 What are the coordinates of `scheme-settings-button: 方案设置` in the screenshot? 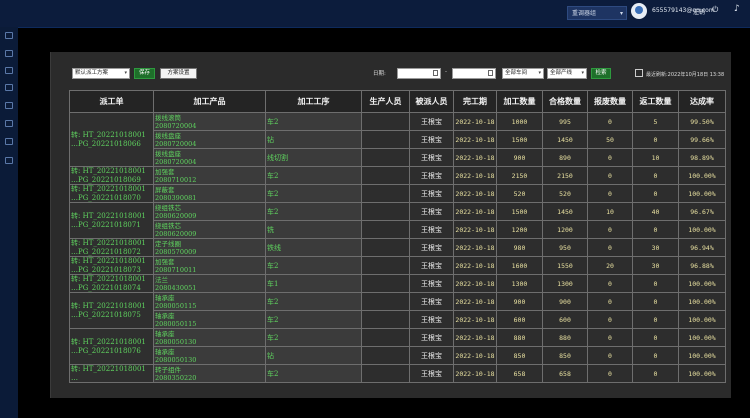 It's located at (178, 73).